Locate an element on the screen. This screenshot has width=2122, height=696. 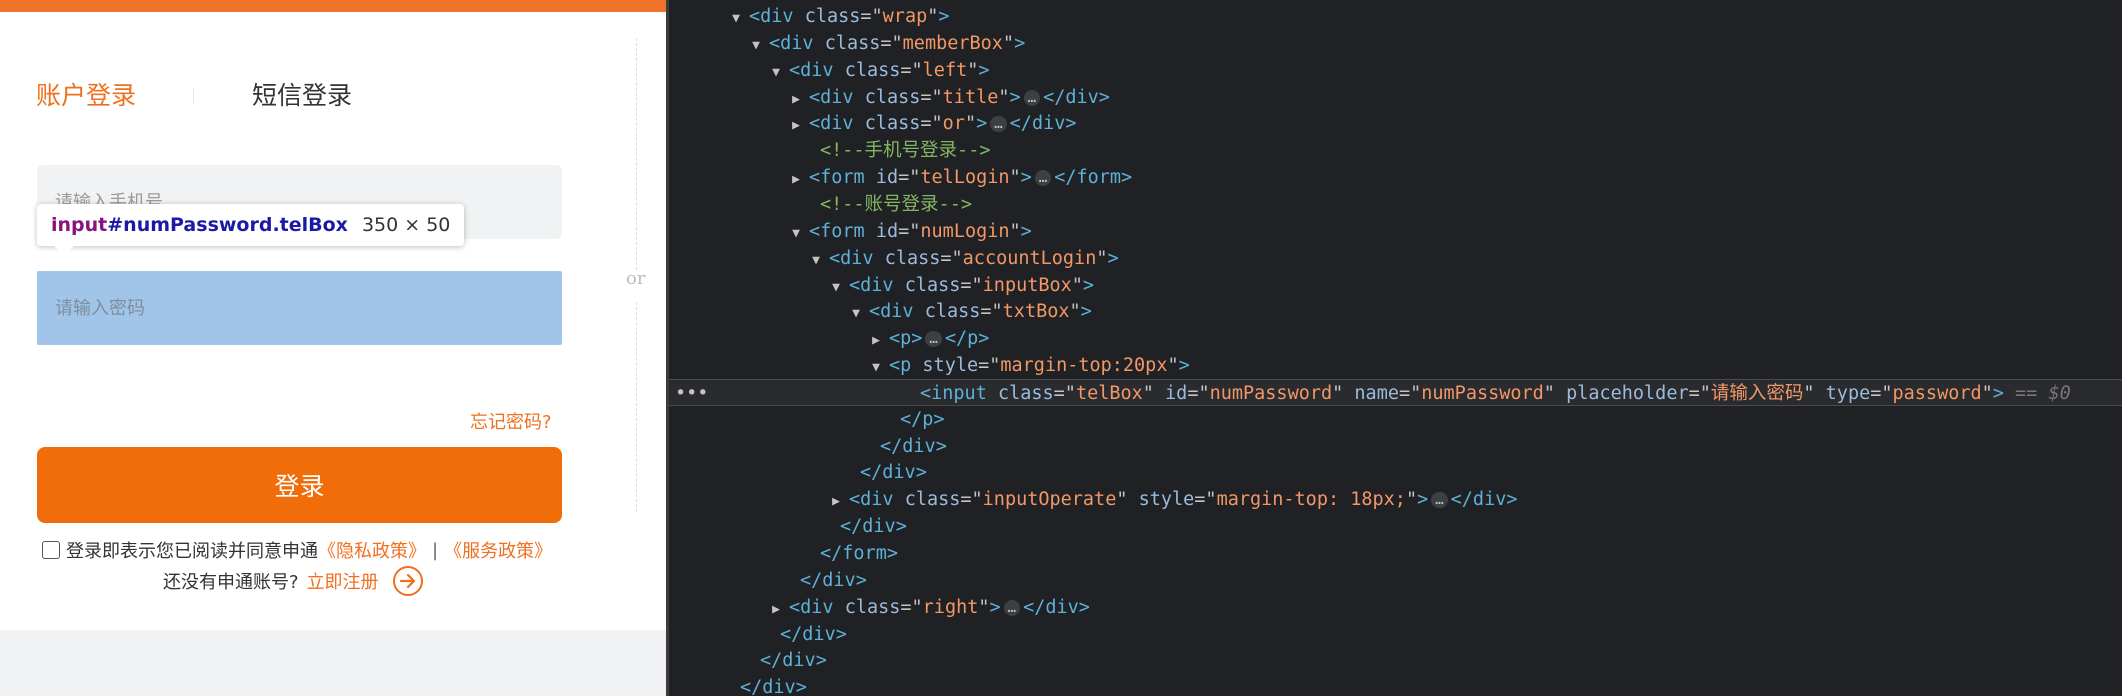
dom-tree-row: ▼ <p style="margin-top:20px"> is located at coordinates (1395, 365).